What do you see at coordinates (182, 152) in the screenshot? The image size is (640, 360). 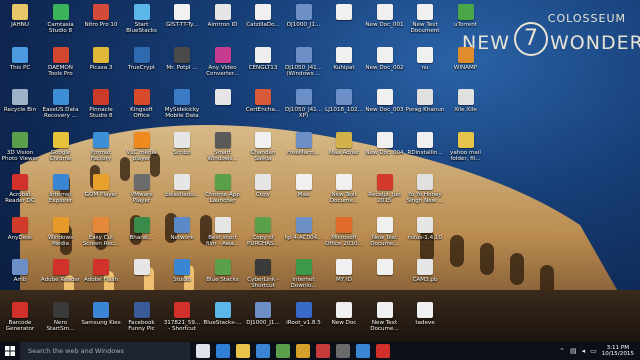 I see `desktop-icon: Scribo` at bounding box center [182, 152].